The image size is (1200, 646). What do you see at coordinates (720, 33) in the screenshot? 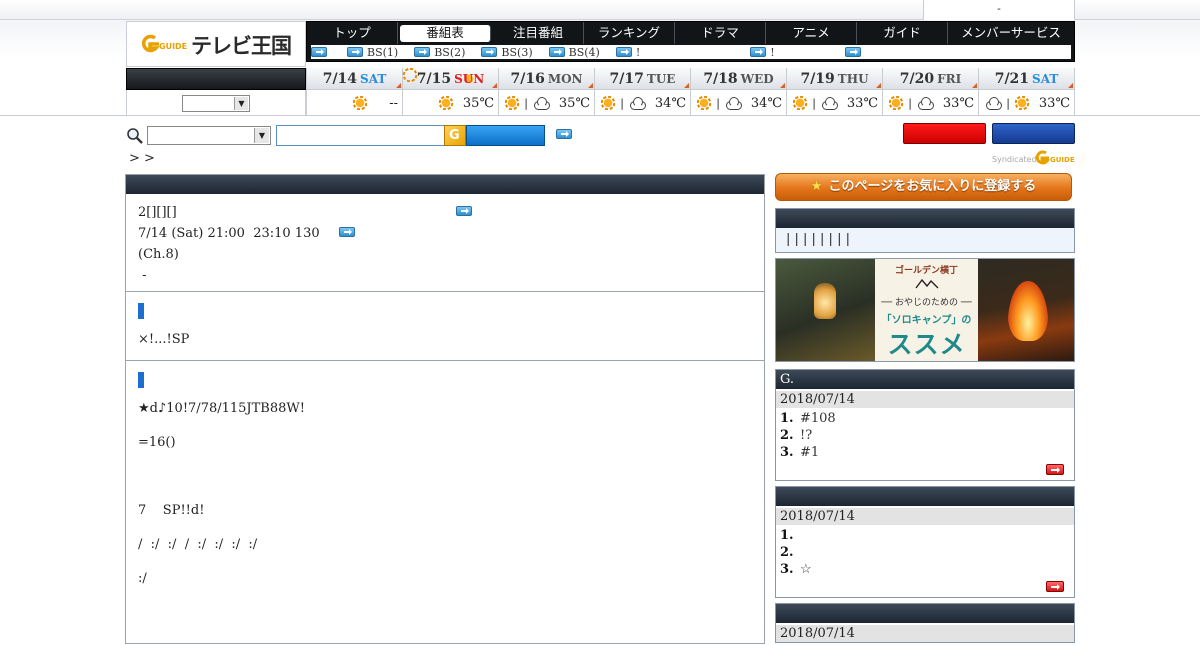
I see `nav-tab-4: ドラマ` at bounding box center [720, 33].